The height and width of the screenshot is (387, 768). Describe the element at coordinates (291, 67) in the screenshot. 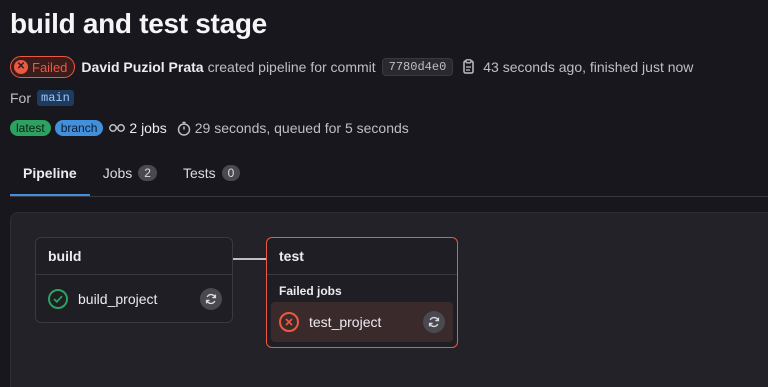

I see `created-text: created pipeline for commit` at that location.